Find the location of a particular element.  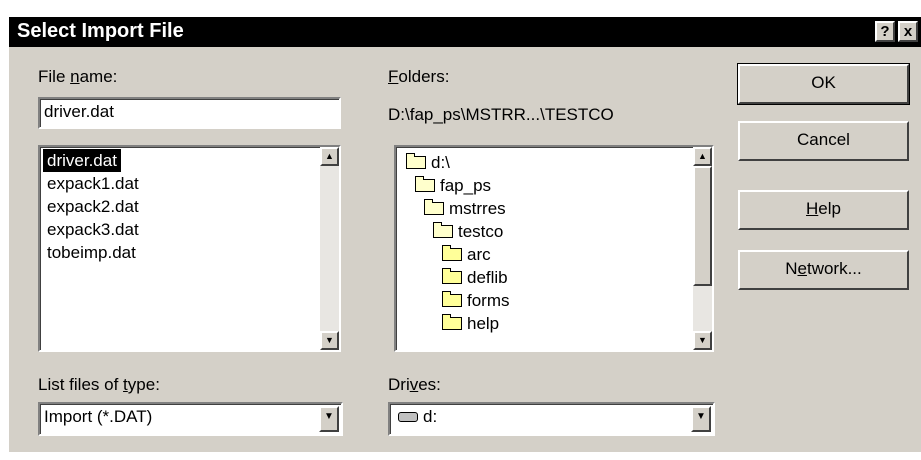

folder-item-fapps: fap_ps is located at coordinates (453, 186).